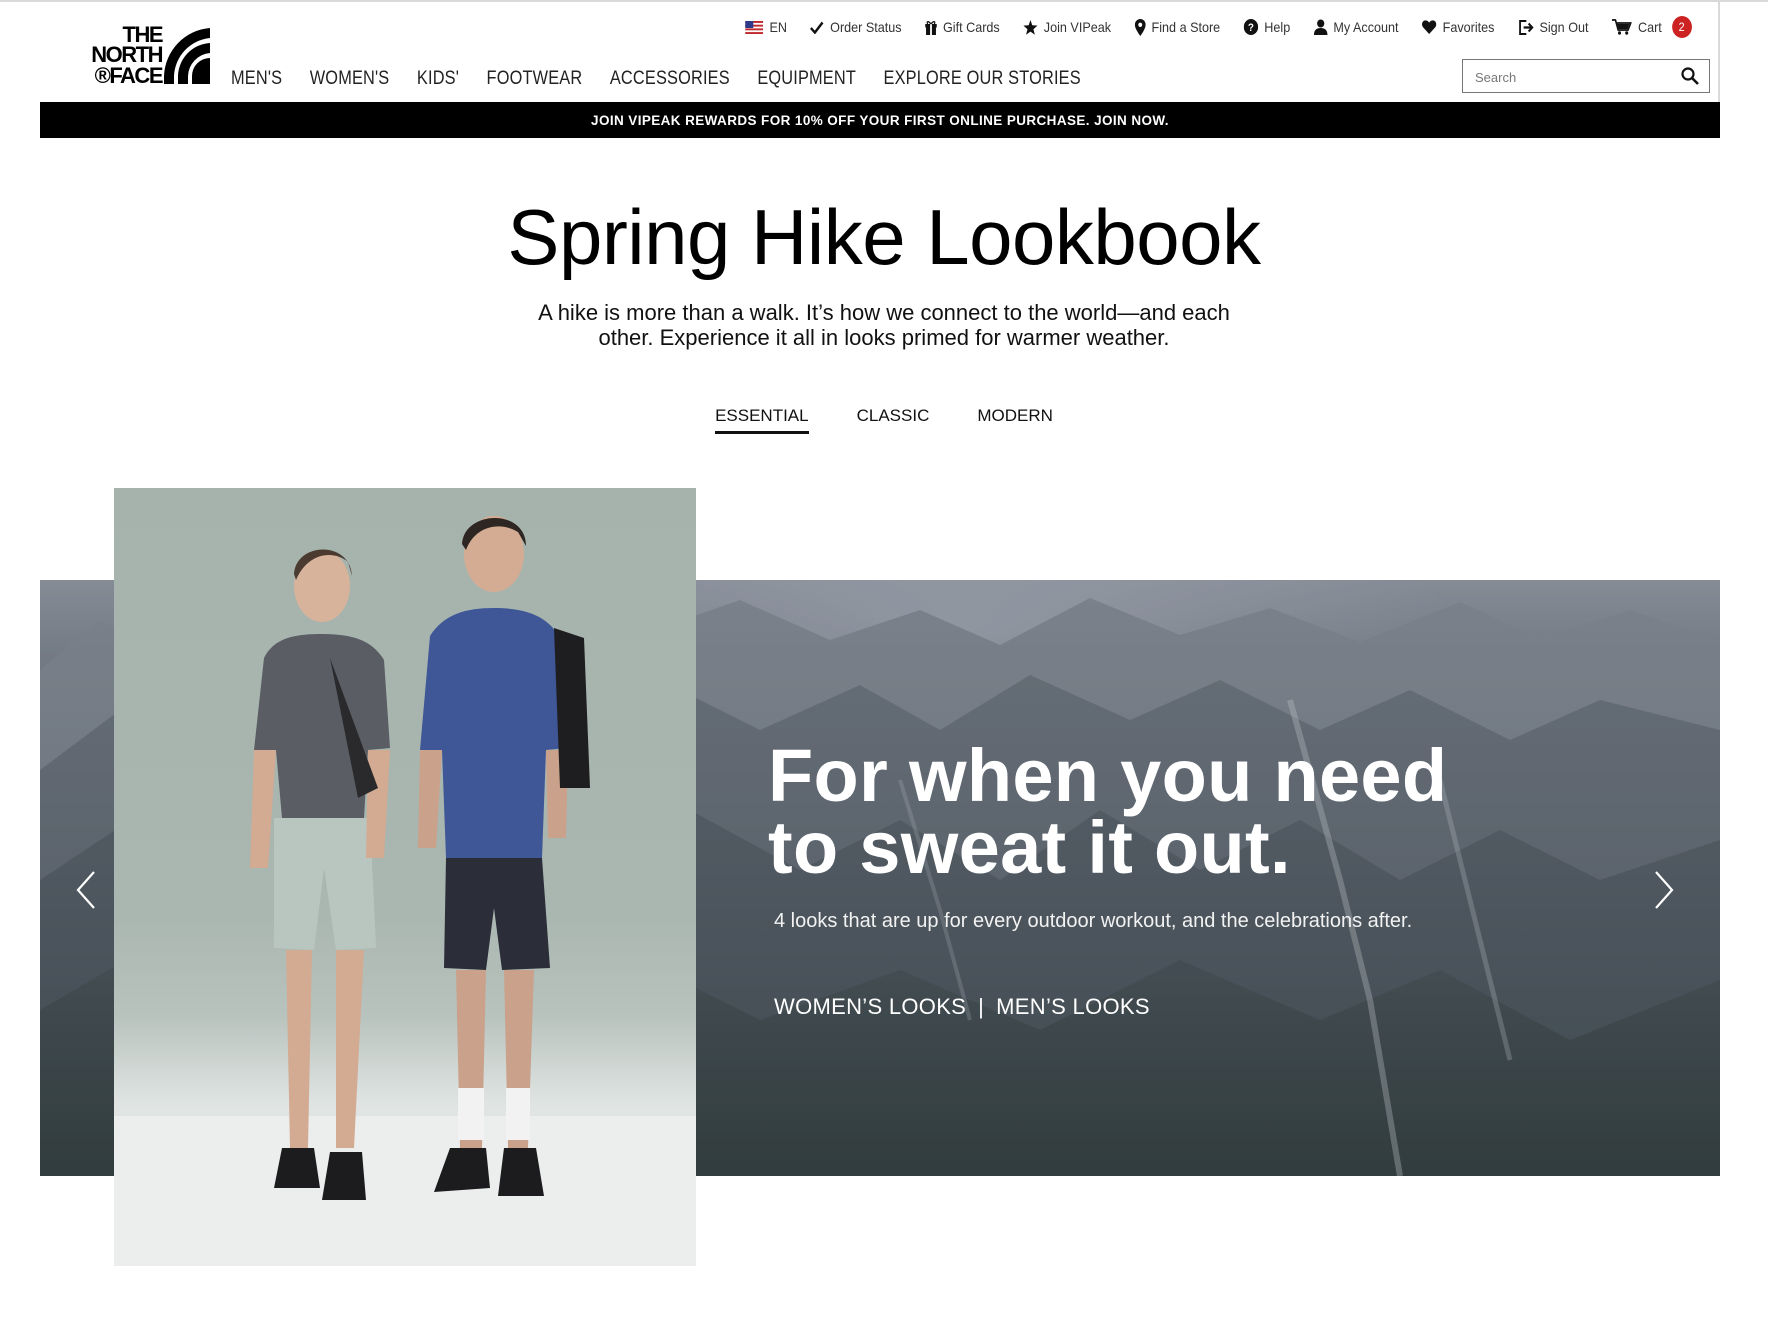  Describe the element at coordinates (1030, 27) in the screenshot. I see `star-icon` at that location.